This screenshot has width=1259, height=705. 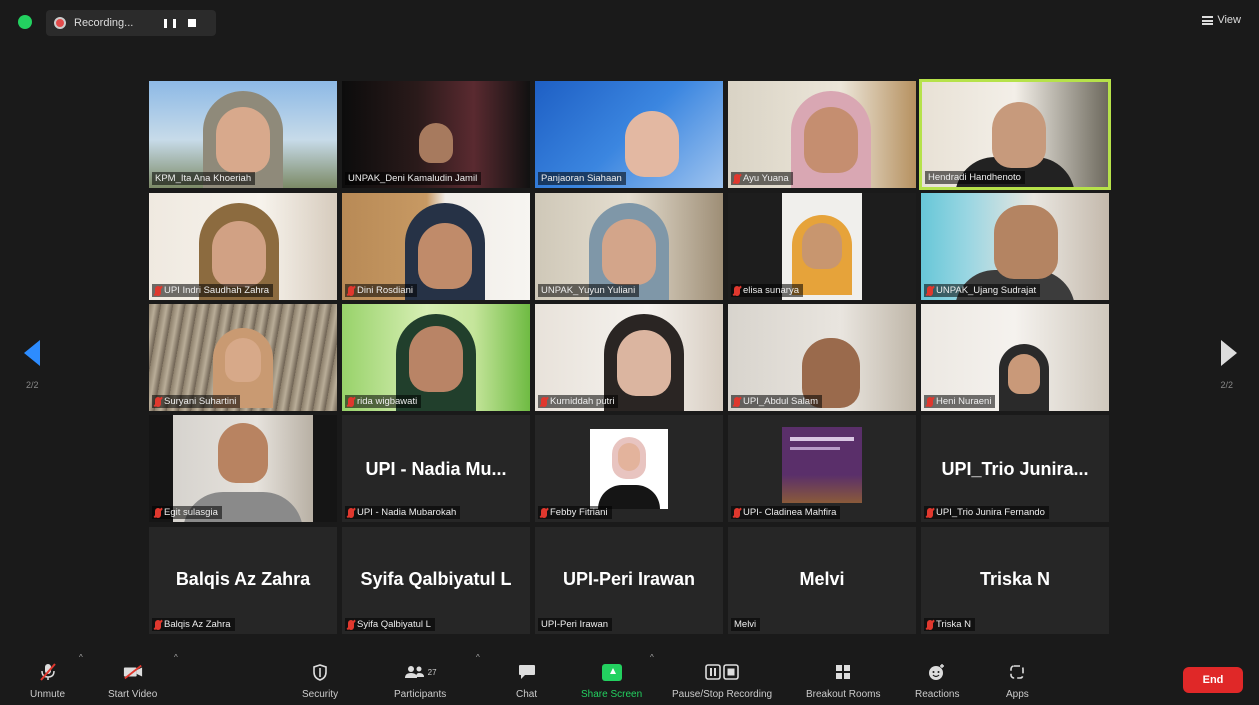 I want to click on participant-name: UNPAK_Deni Kamaludin Jamil, so click(x=413, y=178).